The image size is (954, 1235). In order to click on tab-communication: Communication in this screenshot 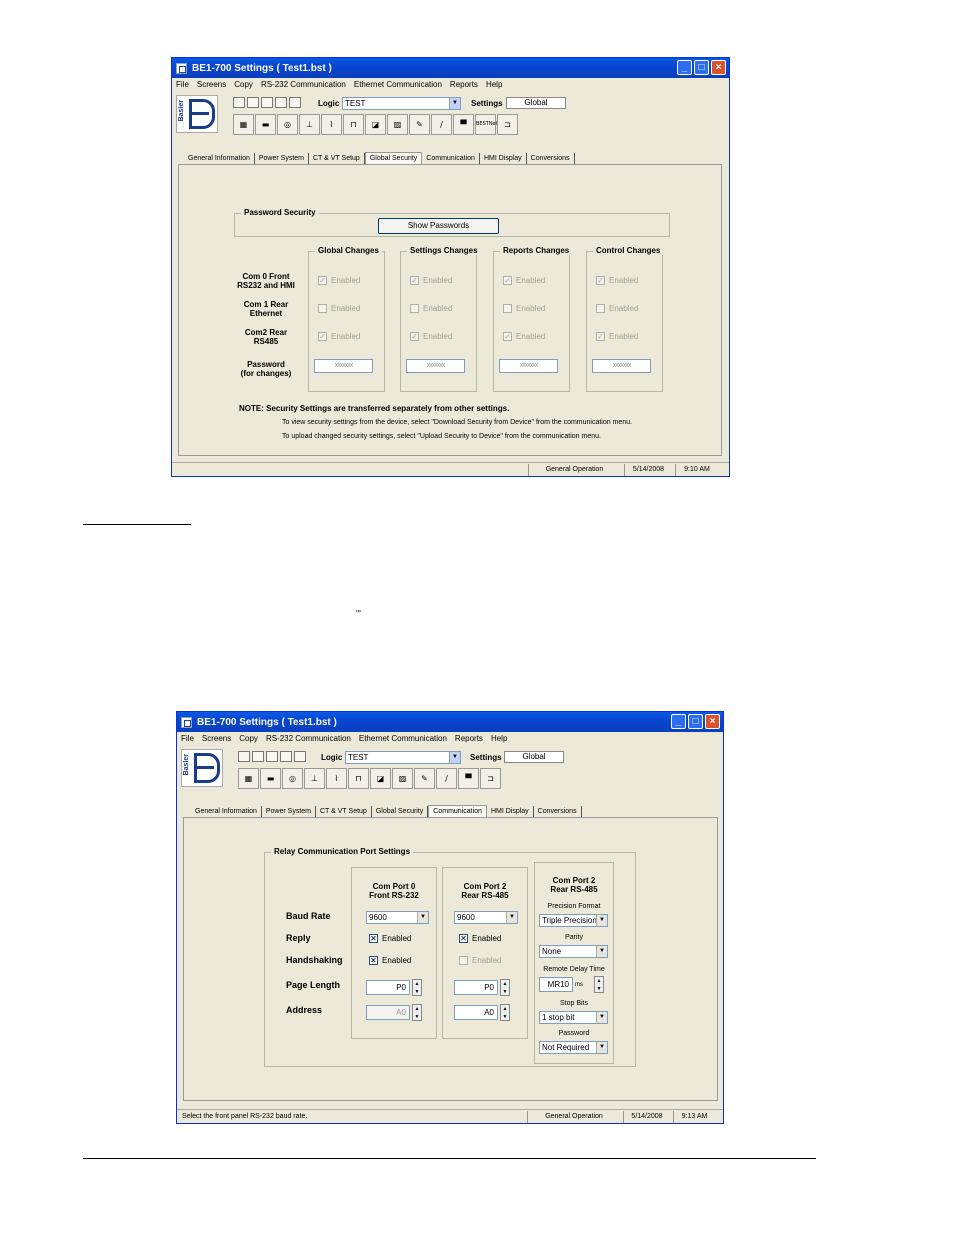, I will do `click(457, 811)`.